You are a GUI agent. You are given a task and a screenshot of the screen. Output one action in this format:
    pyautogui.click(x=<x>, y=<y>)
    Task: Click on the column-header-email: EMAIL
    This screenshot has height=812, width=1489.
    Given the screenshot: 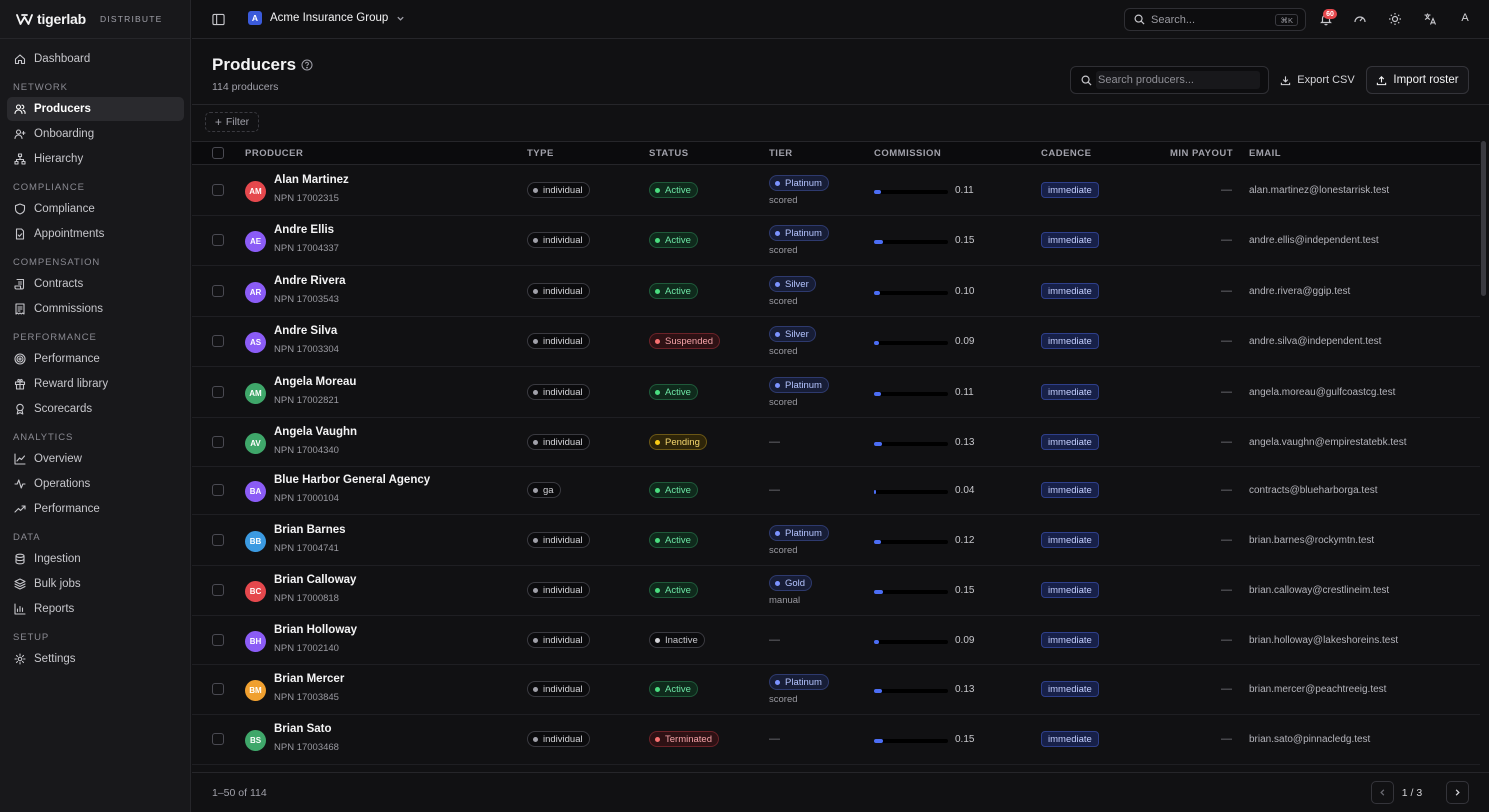 What is the action you would take?
    pyautogui.click(x=1265, y=153)
    